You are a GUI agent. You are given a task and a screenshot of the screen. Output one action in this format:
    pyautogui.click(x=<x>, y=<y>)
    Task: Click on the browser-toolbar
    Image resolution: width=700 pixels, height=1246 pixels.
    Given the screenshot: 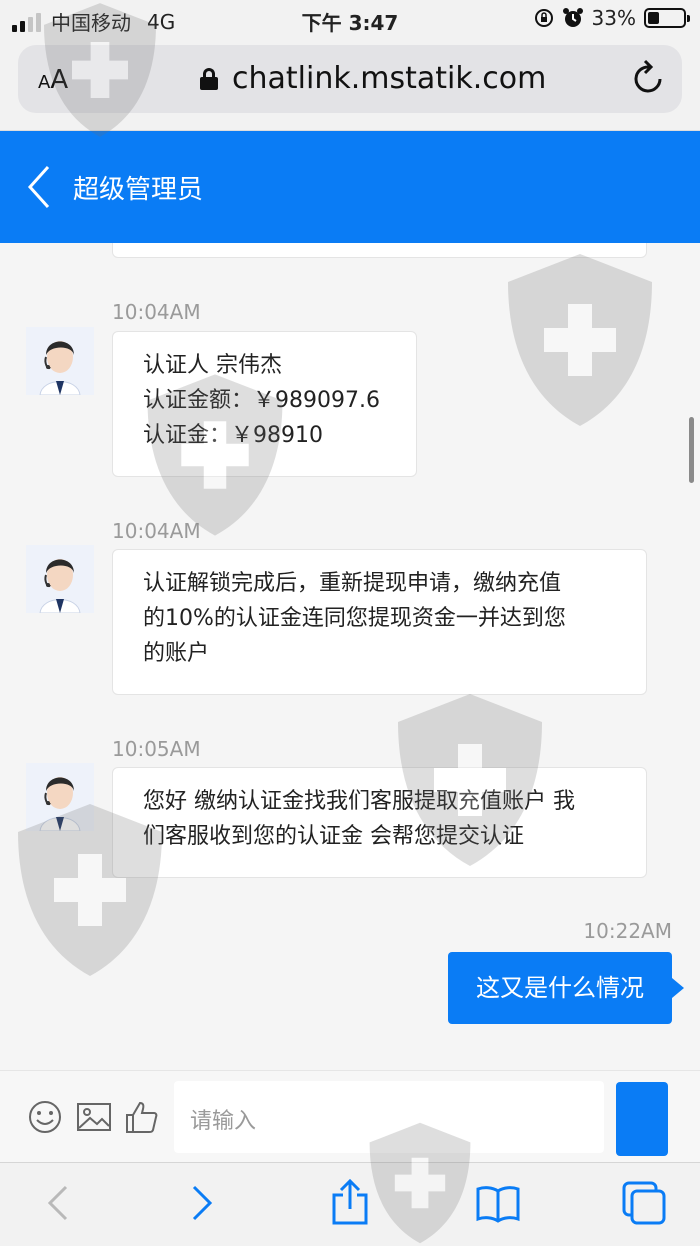 What is the action you would take?
    pyautogui.click(x=350, y=1204)
    